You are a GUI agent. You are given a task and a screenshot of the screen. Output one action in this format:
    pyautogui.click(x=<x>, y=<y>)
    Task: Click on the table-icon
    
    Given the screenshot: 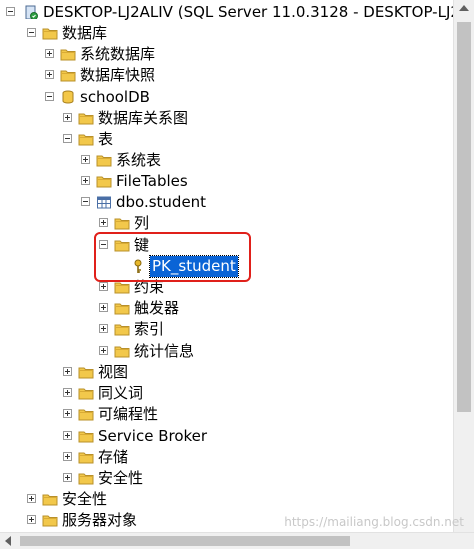 What is the action you would take?
    pyautogui.click(x=104, y=202)
    